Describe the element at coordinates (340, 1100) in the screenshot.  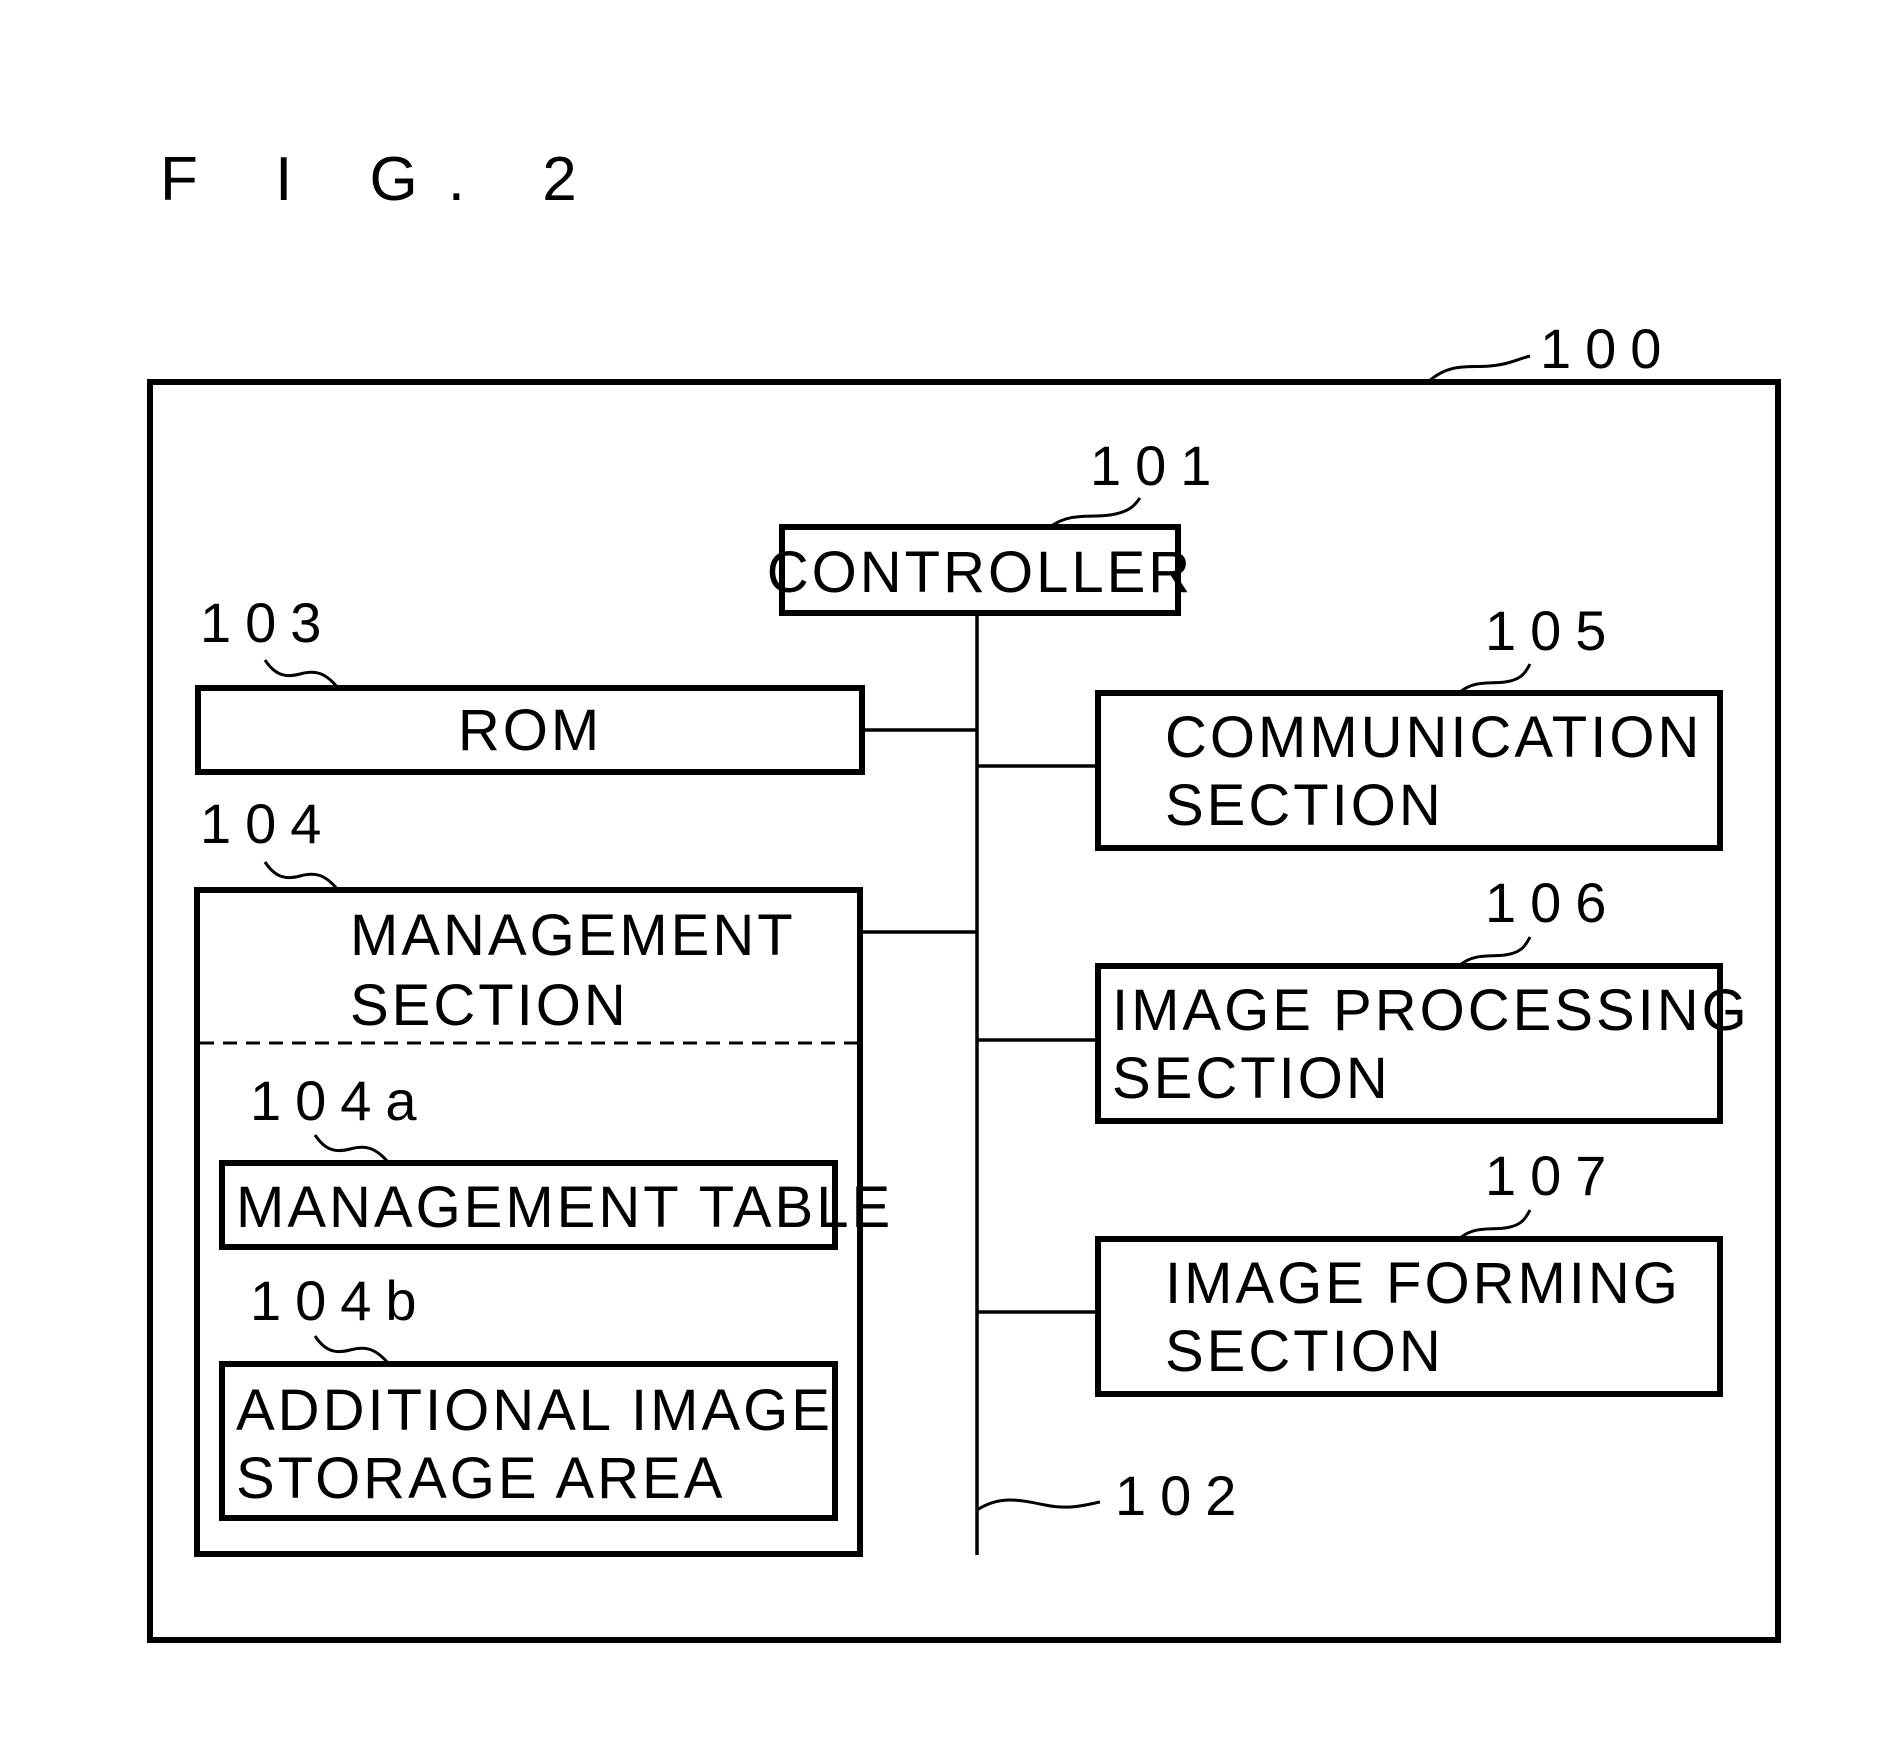
I see `management-table-ref: 104a` at that location.